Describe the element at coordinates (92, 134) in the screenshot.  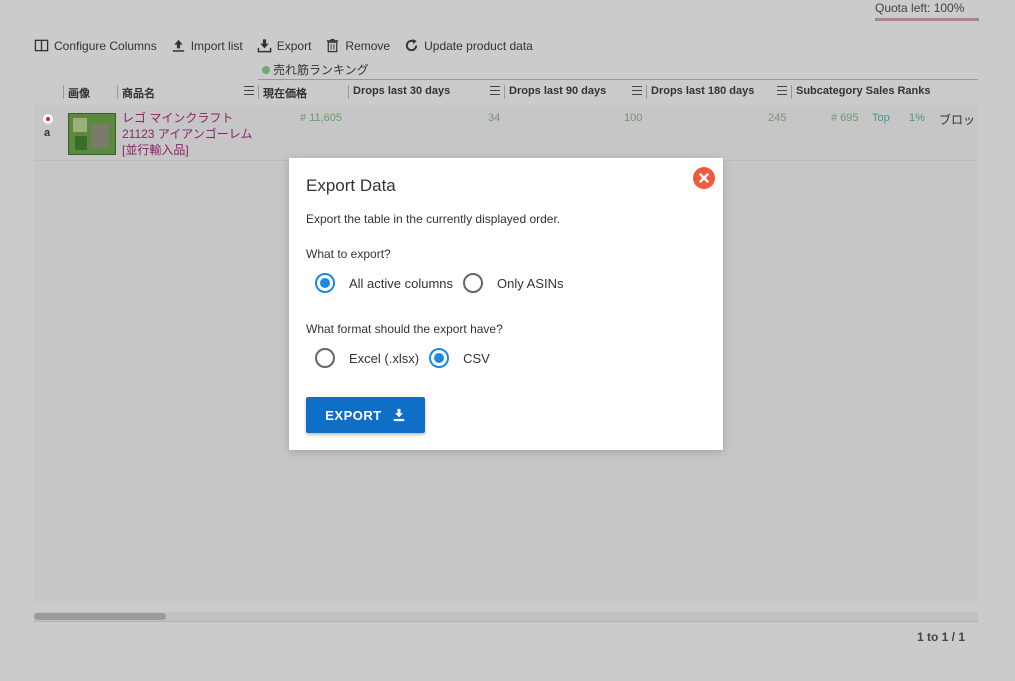
I see `product-image` at that location.